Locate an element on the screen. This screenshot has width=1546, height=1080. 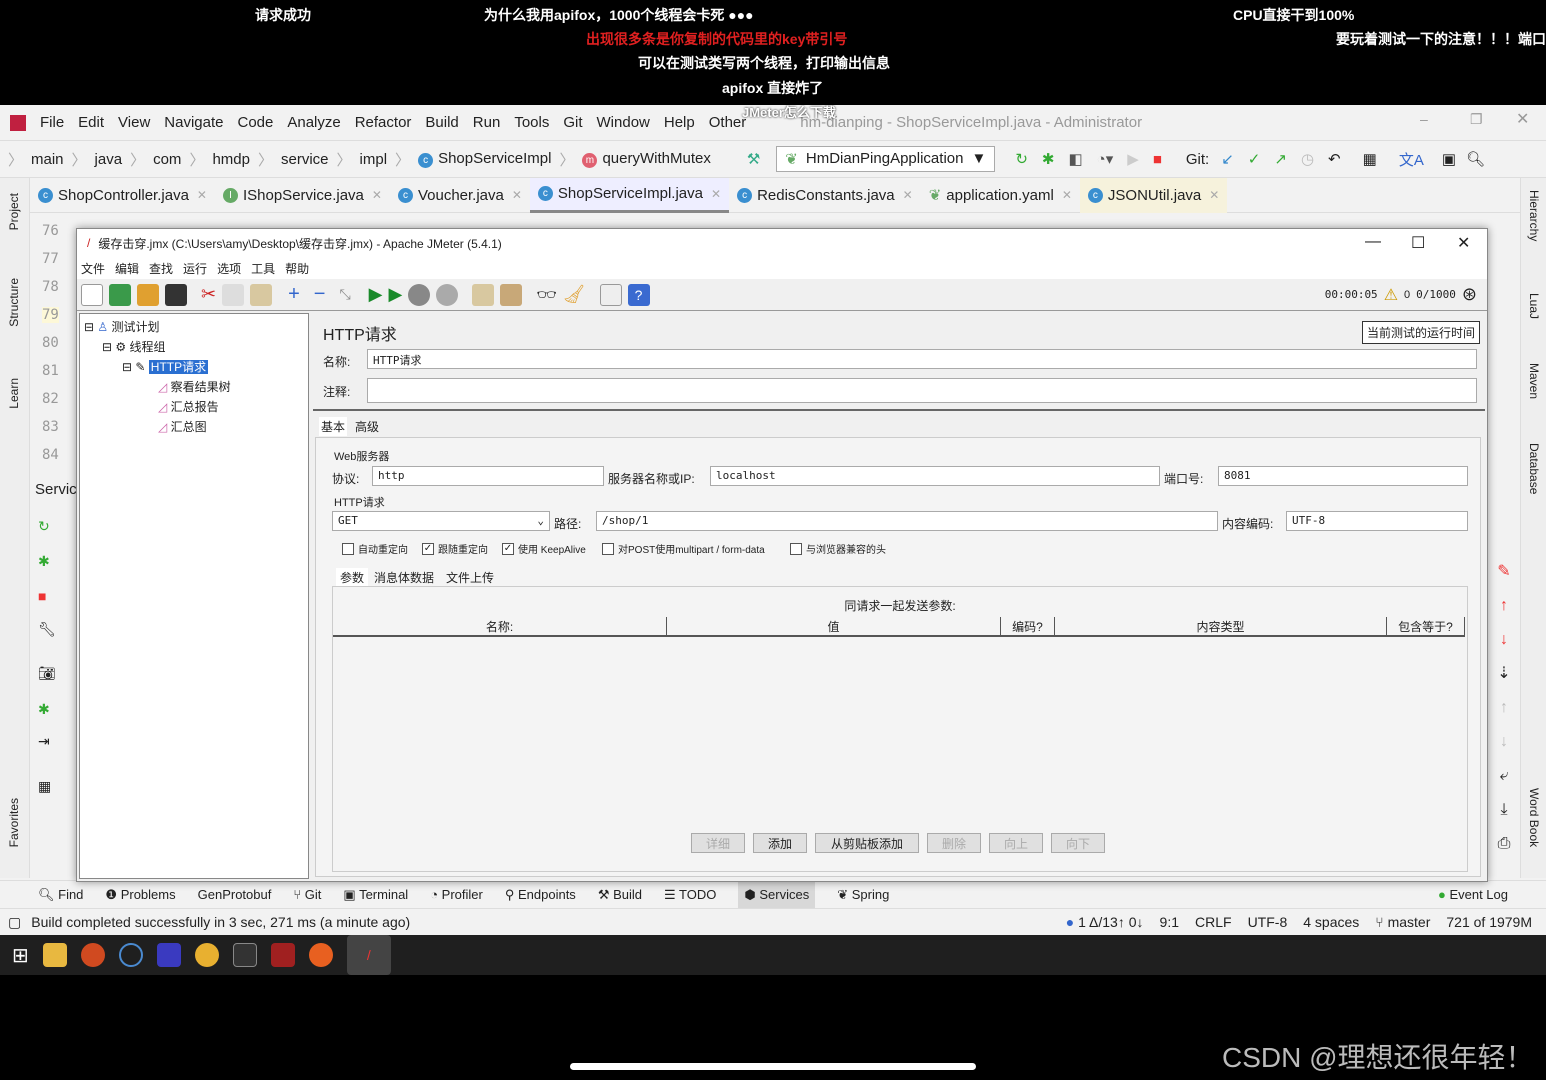
intellij-icon is located at coordinates (168, 955).